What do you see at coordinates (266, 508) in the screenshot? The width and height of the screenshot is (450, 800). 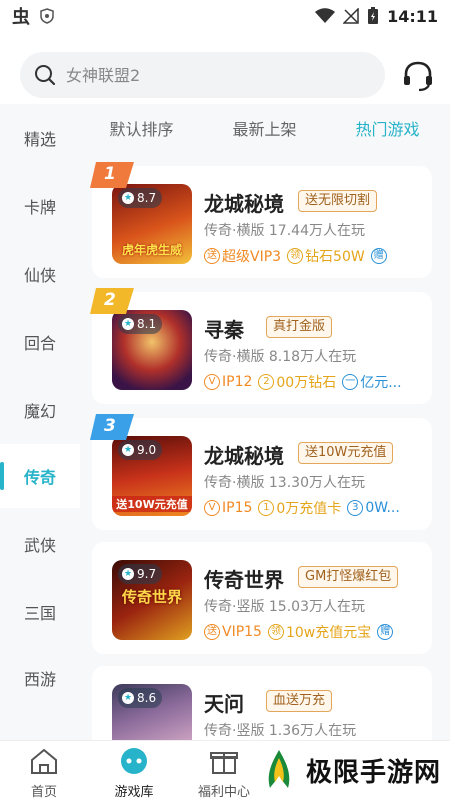 I see `perk-icon: 1` at bounding box center [266, 508].